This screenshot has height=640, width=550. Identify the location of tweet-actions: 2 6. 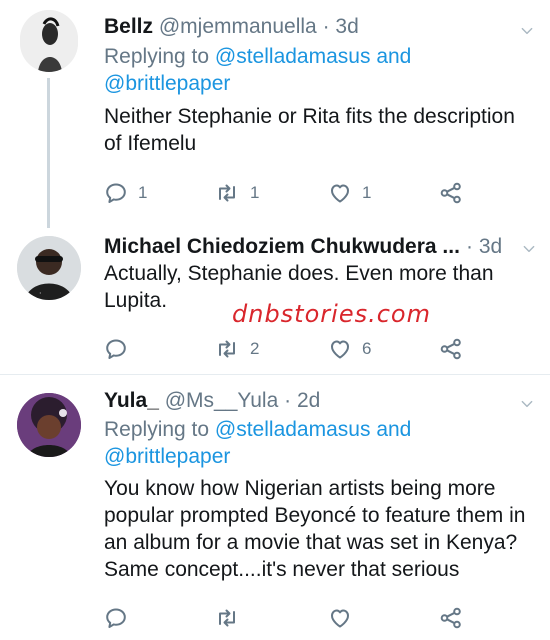
(294, 349).